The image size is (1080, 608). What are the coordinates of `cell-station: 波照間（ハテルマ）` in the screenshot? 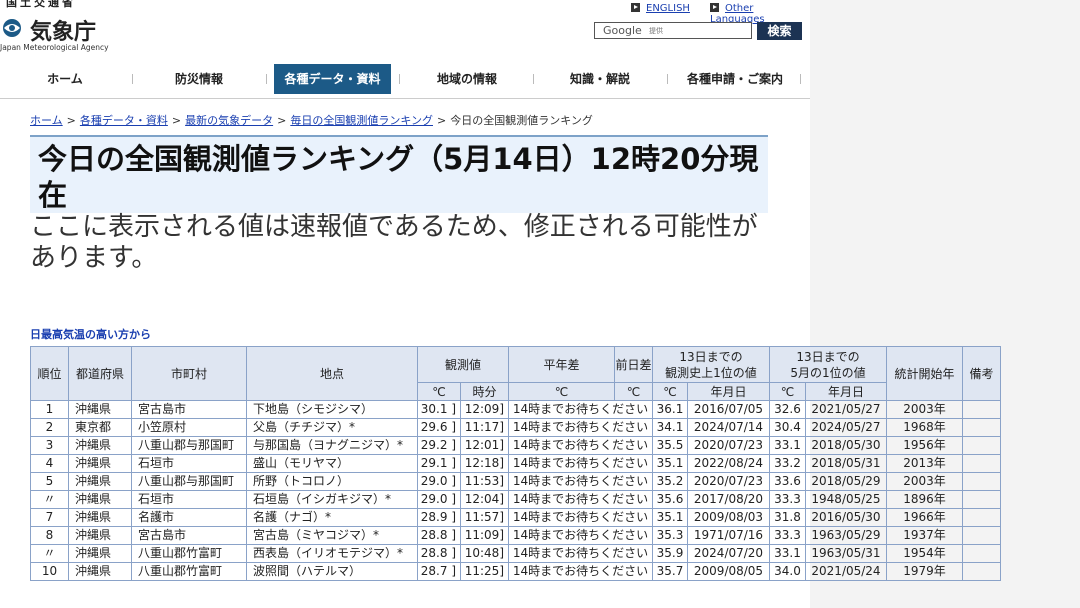 It's located at (332, 571).